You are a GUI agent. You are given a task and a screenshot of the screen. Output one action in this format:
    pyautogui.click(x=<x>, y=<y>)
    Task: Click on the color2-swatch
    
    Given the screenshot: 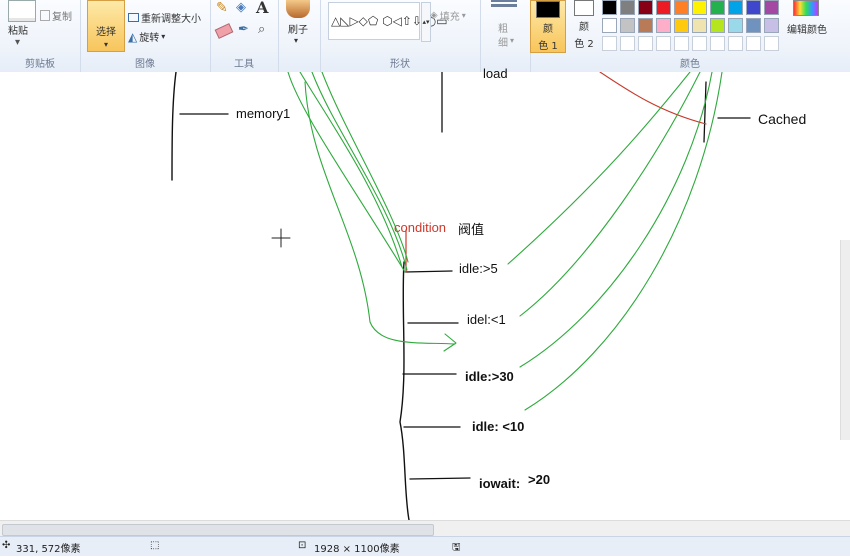 What is the action you would take?
    pyautogui.click(x=584, y=8)
    